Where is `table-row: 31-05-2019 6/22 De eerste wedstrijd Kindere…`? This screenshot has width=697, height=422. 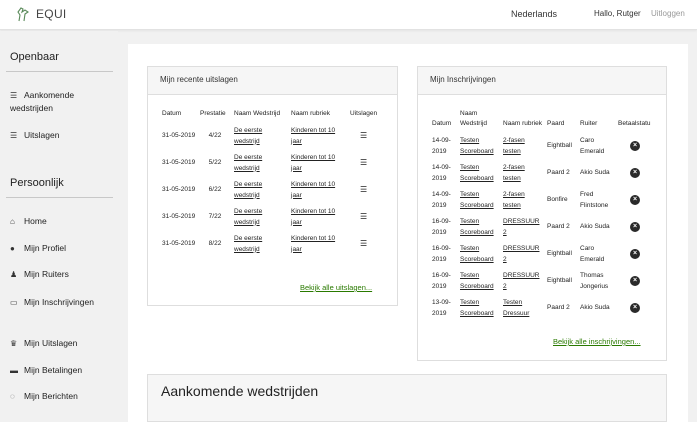 table-row: 31-05-2019 6/22 De eerste wedstrijd Kindere… is located at coordinates (269, 189).